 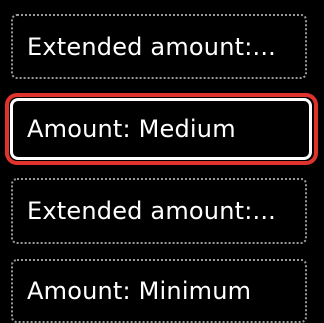 I want to click on menu-item-label: Amount: Minimum, so click(x=139, y=291).